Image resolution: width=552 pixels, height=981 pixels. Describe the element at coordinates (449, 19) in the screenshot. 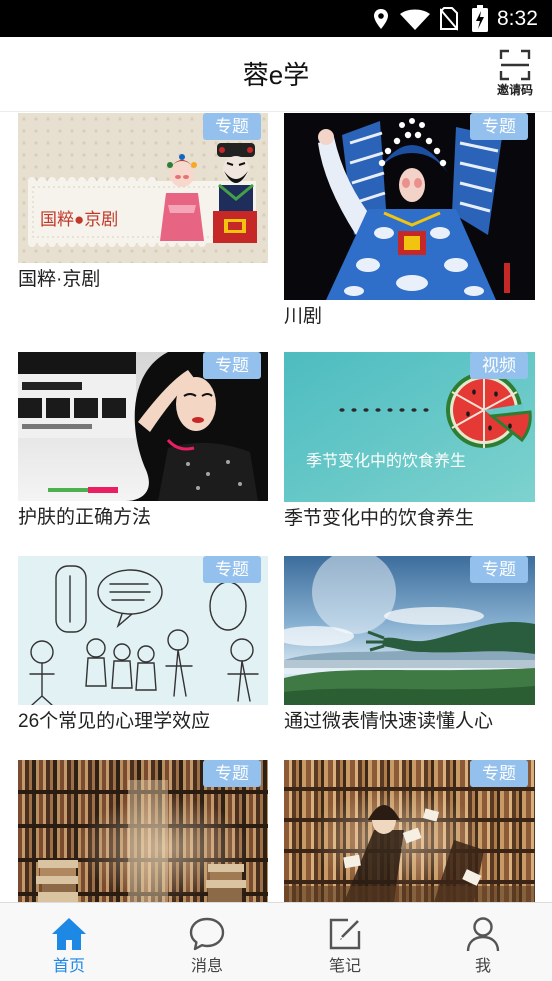

I see `no-sim-icon` at that location.